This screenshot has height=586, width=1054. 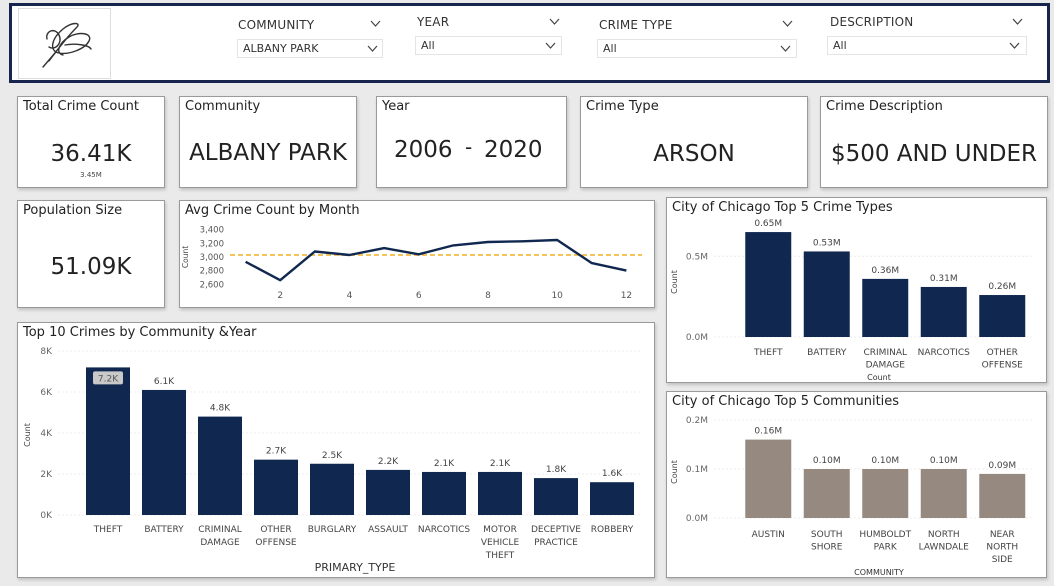 I want to click on description-filter-select: All, so click(x=927, y=45).